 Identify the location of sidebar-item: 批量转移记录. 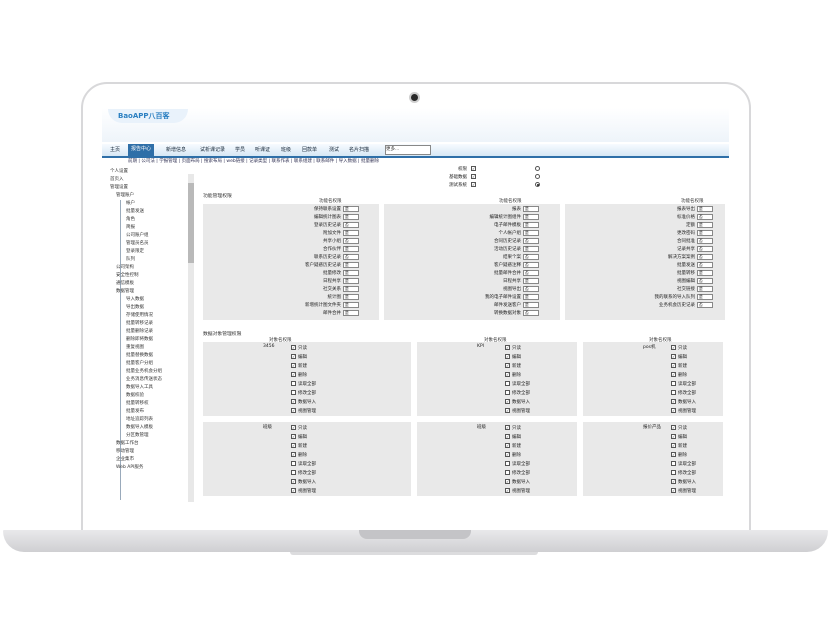
(139, 323).